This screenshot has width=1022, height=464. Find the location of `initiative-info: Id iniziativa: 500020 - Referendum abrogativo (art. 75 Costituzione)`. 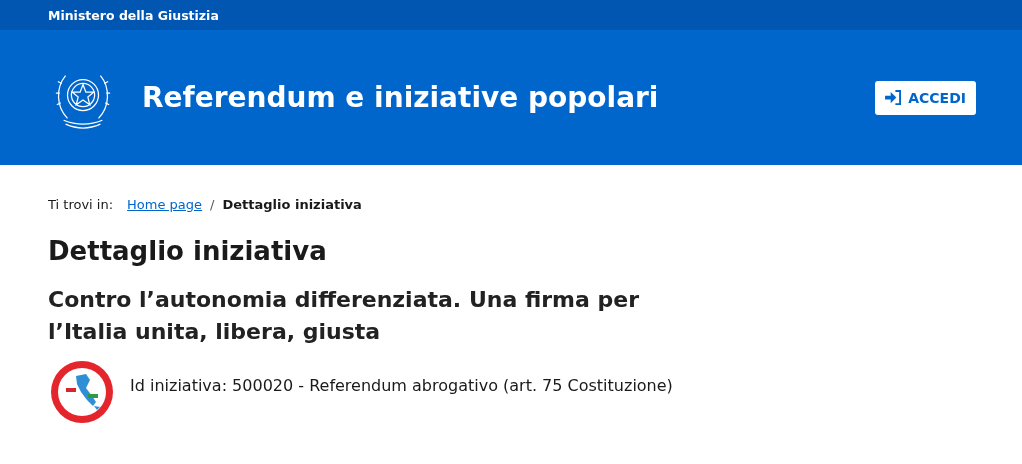

initiative-info: Id iniziativa: 500020 - Referendum abrogativo (art. 75 Costituzione) is located at coordinates (401, 385).